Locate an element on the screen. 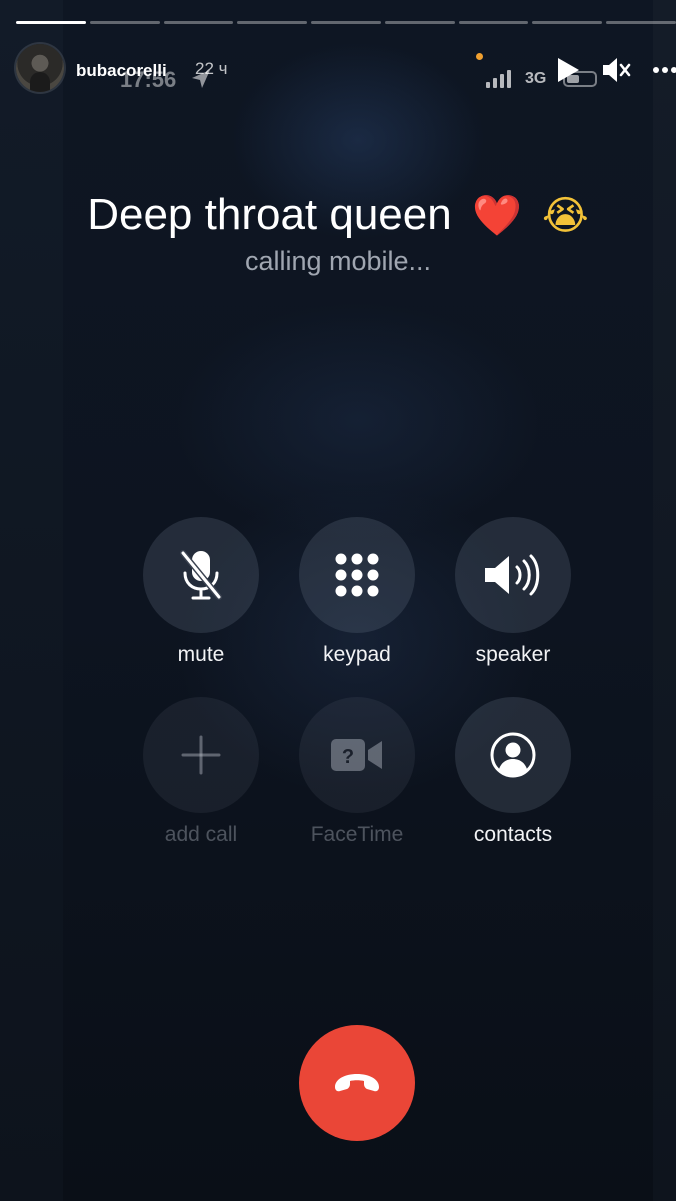 This screenshot has height=1201, width=676. location-arrow-icon is located at coordinates (201, 79).